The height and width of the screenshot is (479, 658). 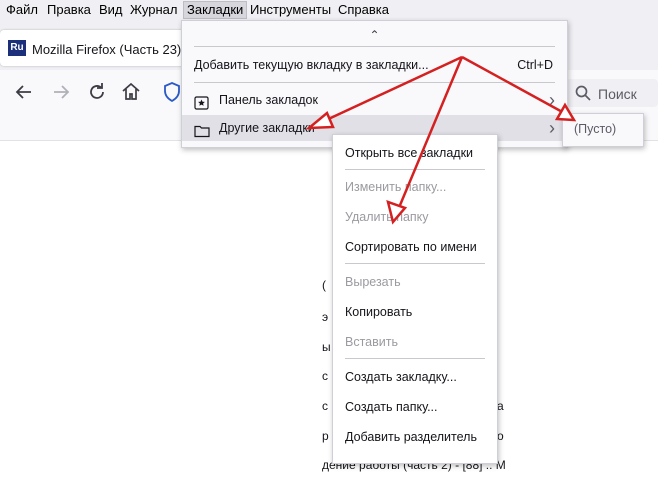 What do you see at coordinates (326, 347) in the screenshot?
I see `page-text-fragment: ы` at bounding box center [326, 347].